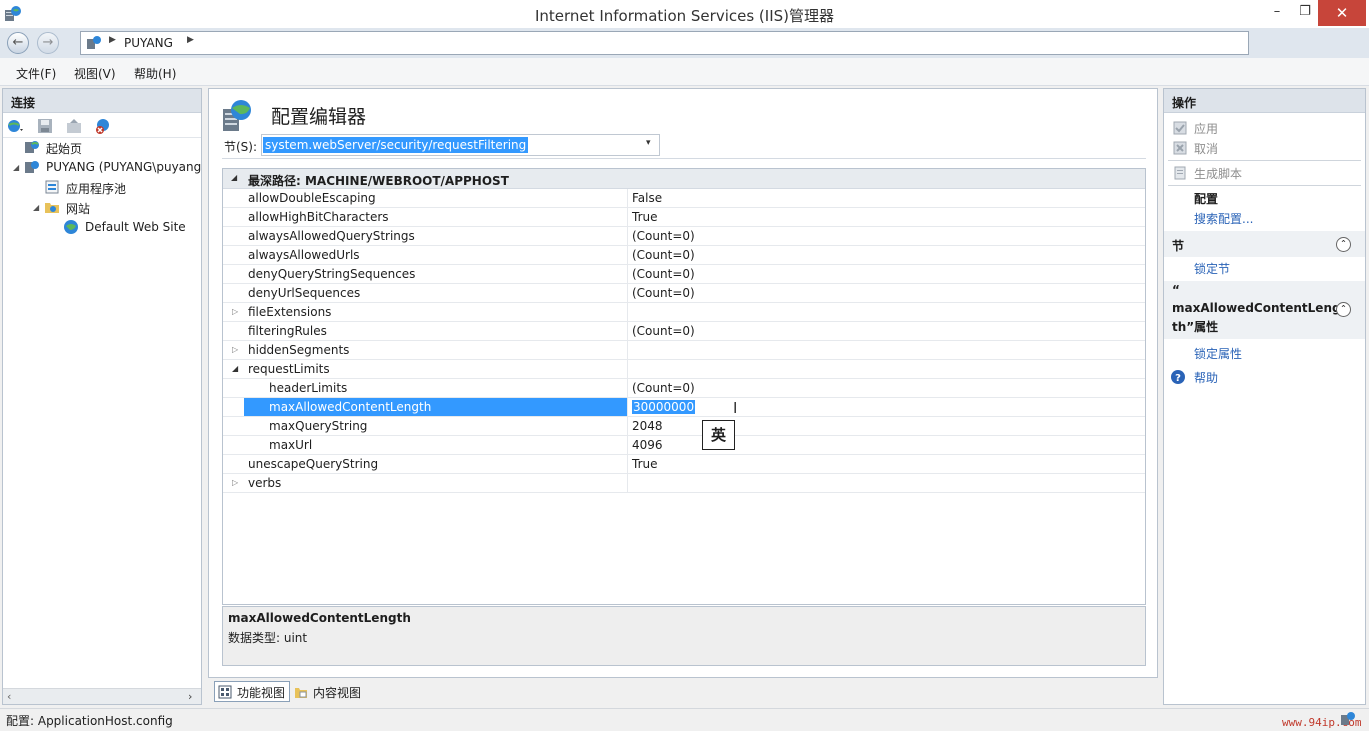  I want to click on table-row: maxQueryString 2048, so click(684, 426).